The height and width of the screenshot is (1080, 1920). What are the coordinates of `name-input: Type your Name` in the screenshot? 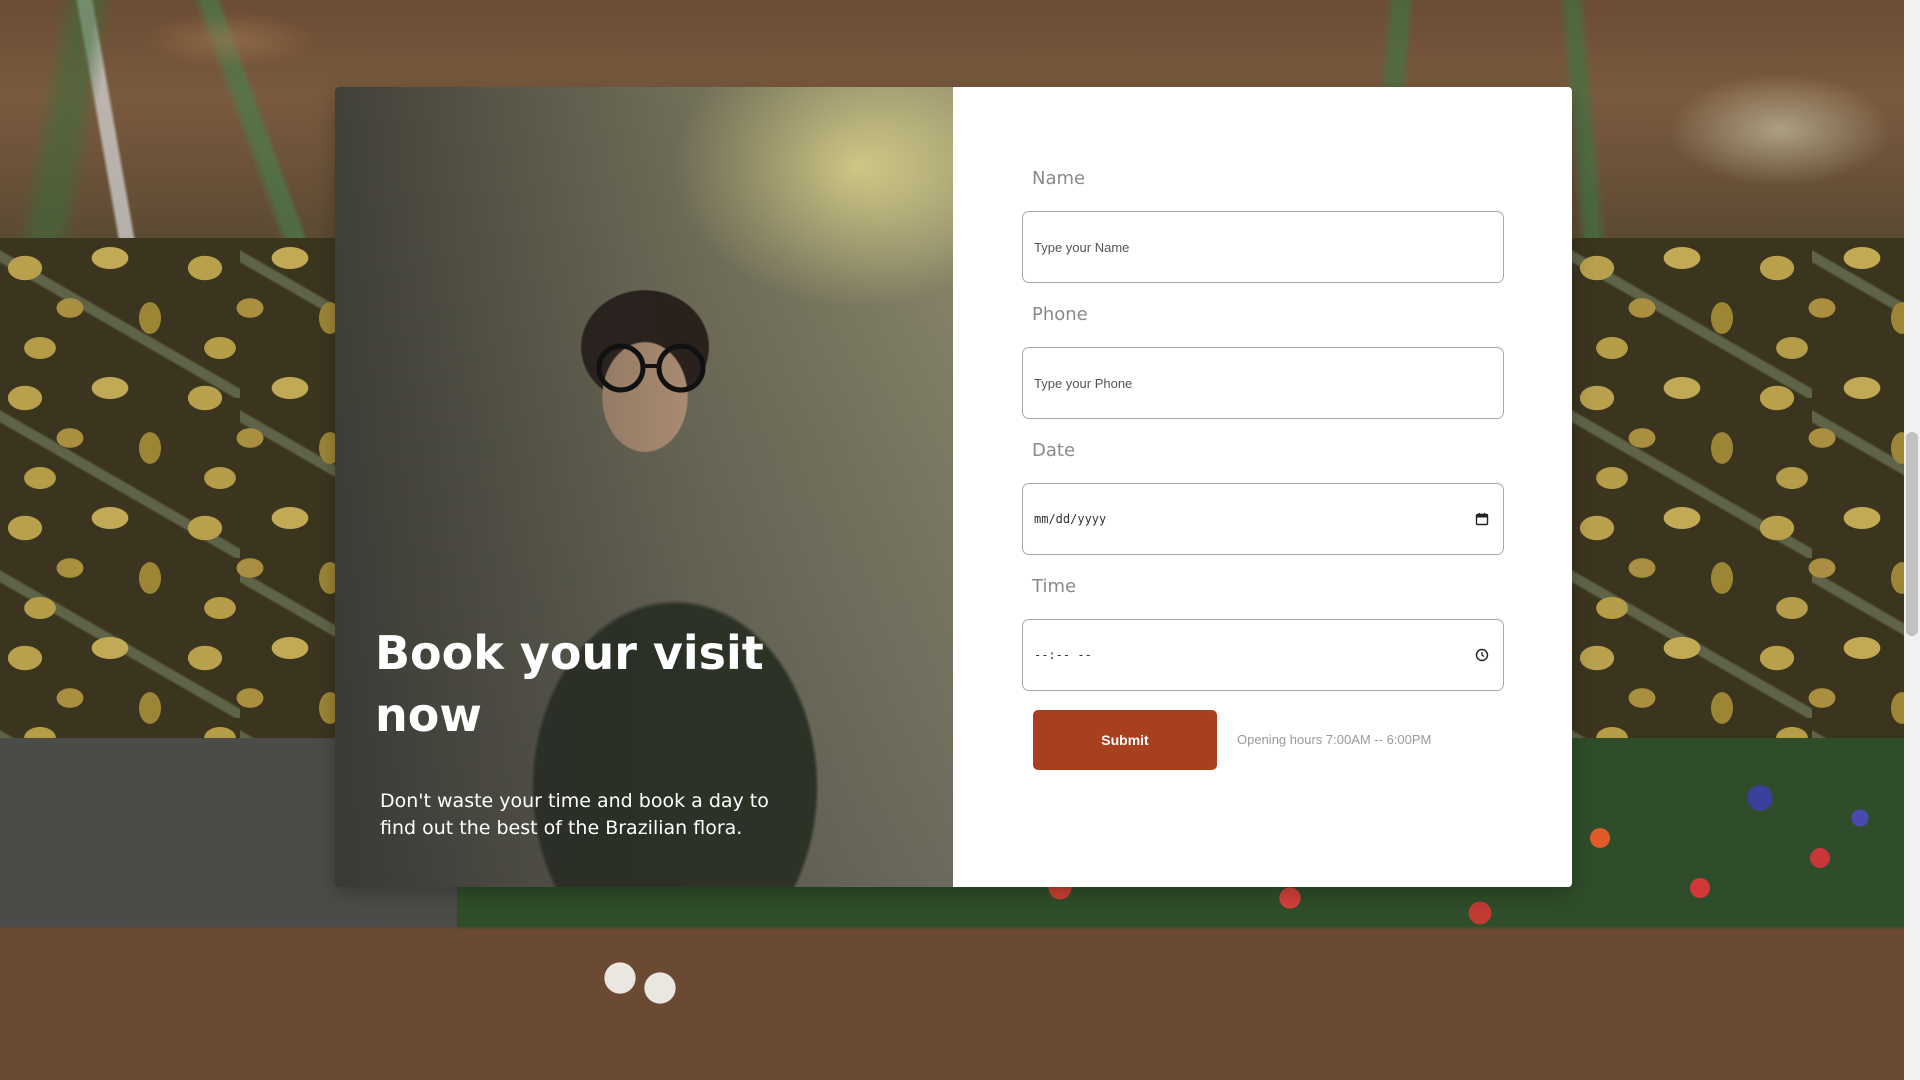 It's located at (1263, 247).